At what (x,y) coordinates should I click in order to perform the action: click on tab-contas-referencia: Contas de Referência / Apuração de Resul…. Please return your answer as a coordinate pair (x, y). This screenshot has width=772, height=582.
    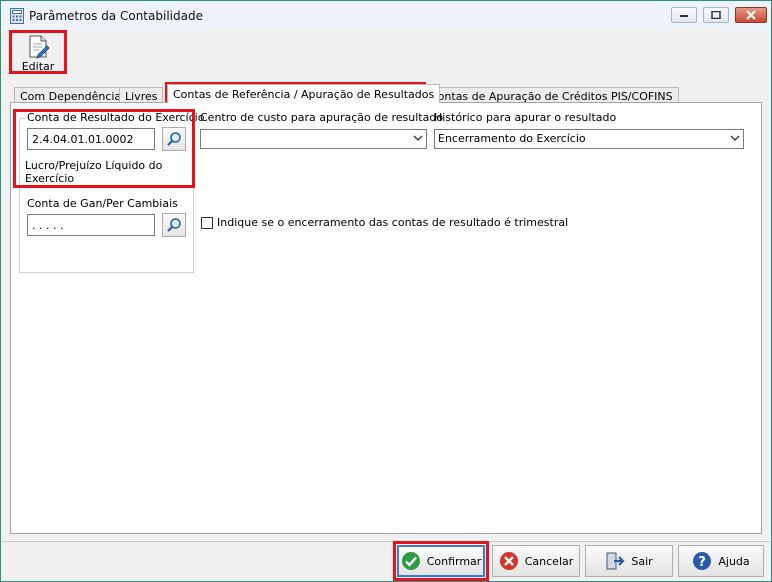
    Looking at the image, I should click on (304, 93).